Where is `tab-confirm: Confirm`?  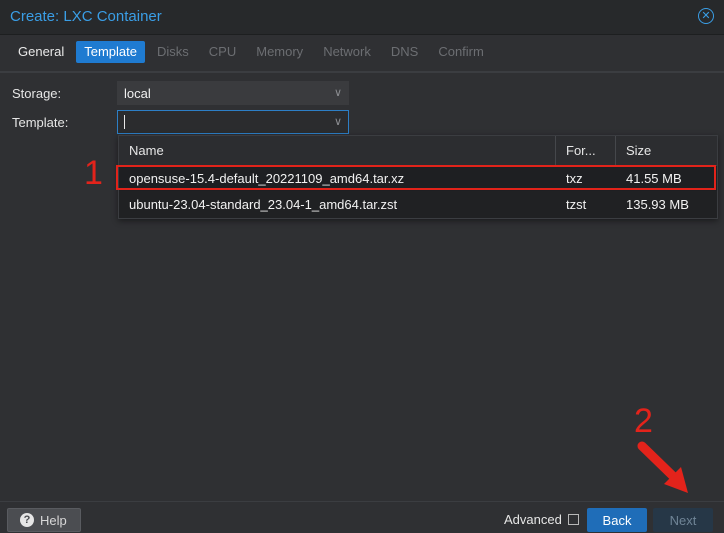 tab-confirm: Confirm is located at coordinates (461, 51).